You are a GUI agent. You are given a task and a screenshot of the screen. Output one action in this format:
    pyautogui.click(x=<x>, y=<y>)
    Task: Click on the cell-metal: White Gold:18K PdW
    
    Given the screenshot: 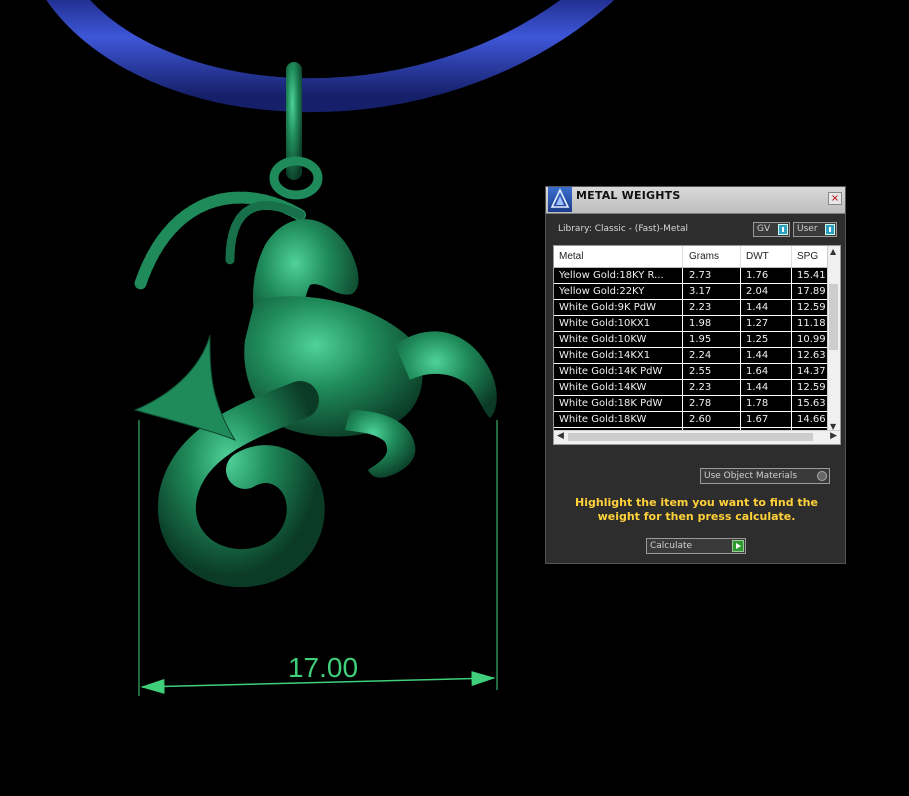 What is the action you would take?
    pyautogui.click(x=611, y=403)
    